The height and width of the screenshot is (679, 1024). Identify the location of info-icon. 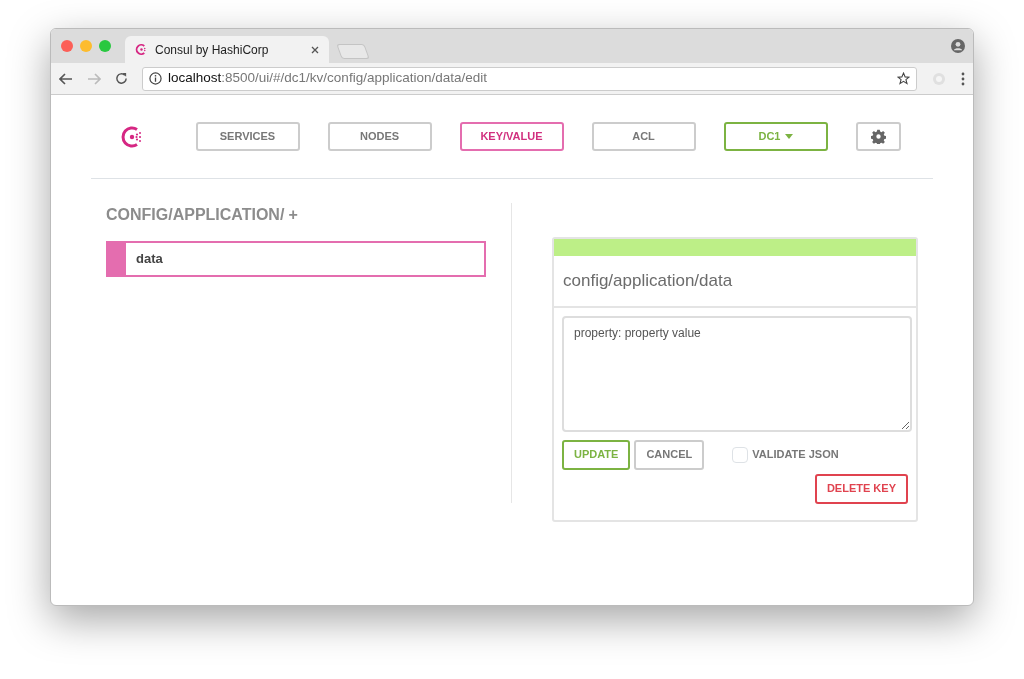
(155, 78).